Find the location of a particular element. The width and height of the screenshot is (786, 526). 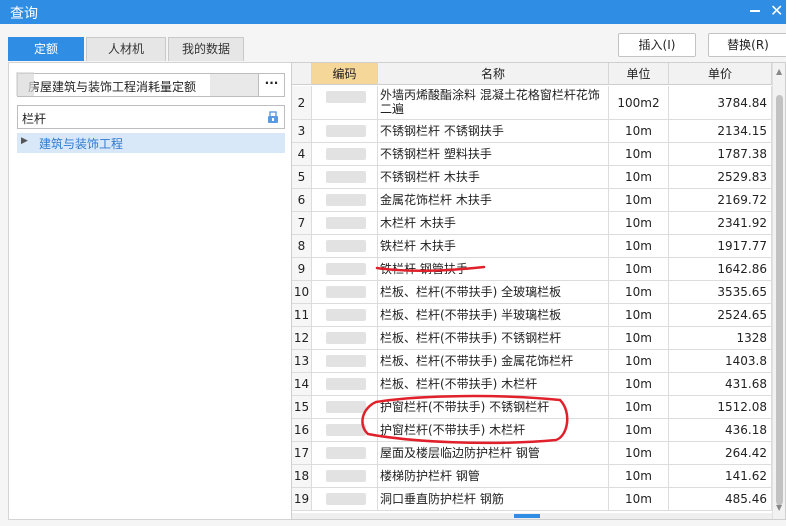

more-button: ··· is located at coordinates (272, 85).